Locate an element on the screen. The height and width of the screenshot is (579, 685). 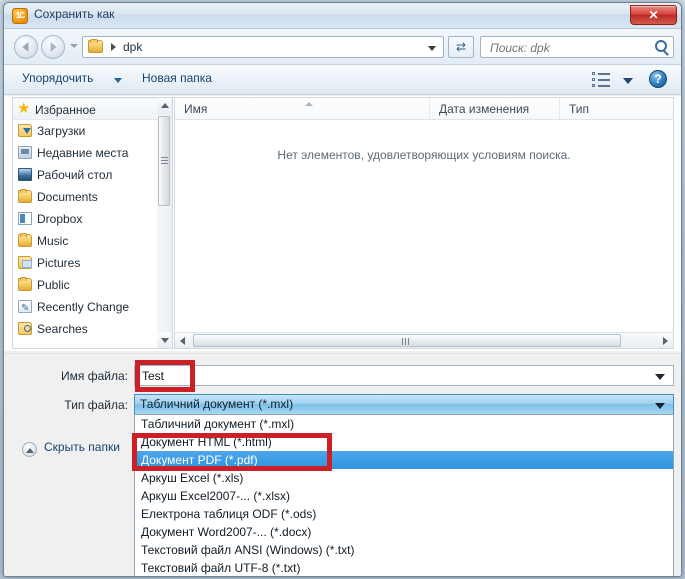
sidebar-item-label: Searches is located at coordinates (62, 329).